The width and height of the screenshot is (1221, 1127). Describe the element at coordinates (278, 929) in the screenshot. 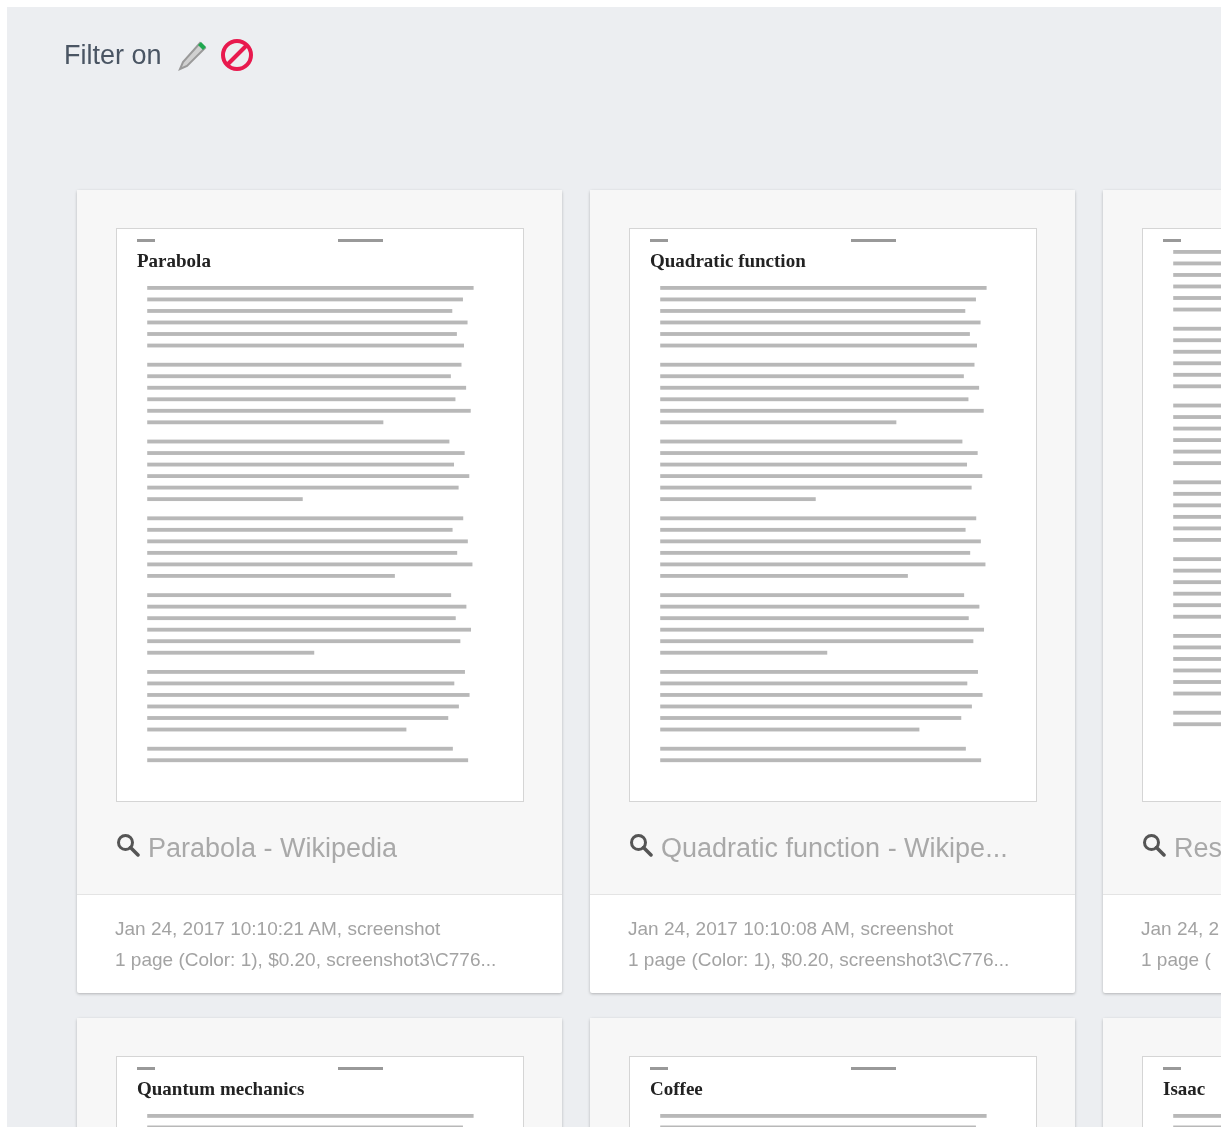

I see `document-meta: Jan 24, 2017 10:10:21 AM, screenshot` at that location.